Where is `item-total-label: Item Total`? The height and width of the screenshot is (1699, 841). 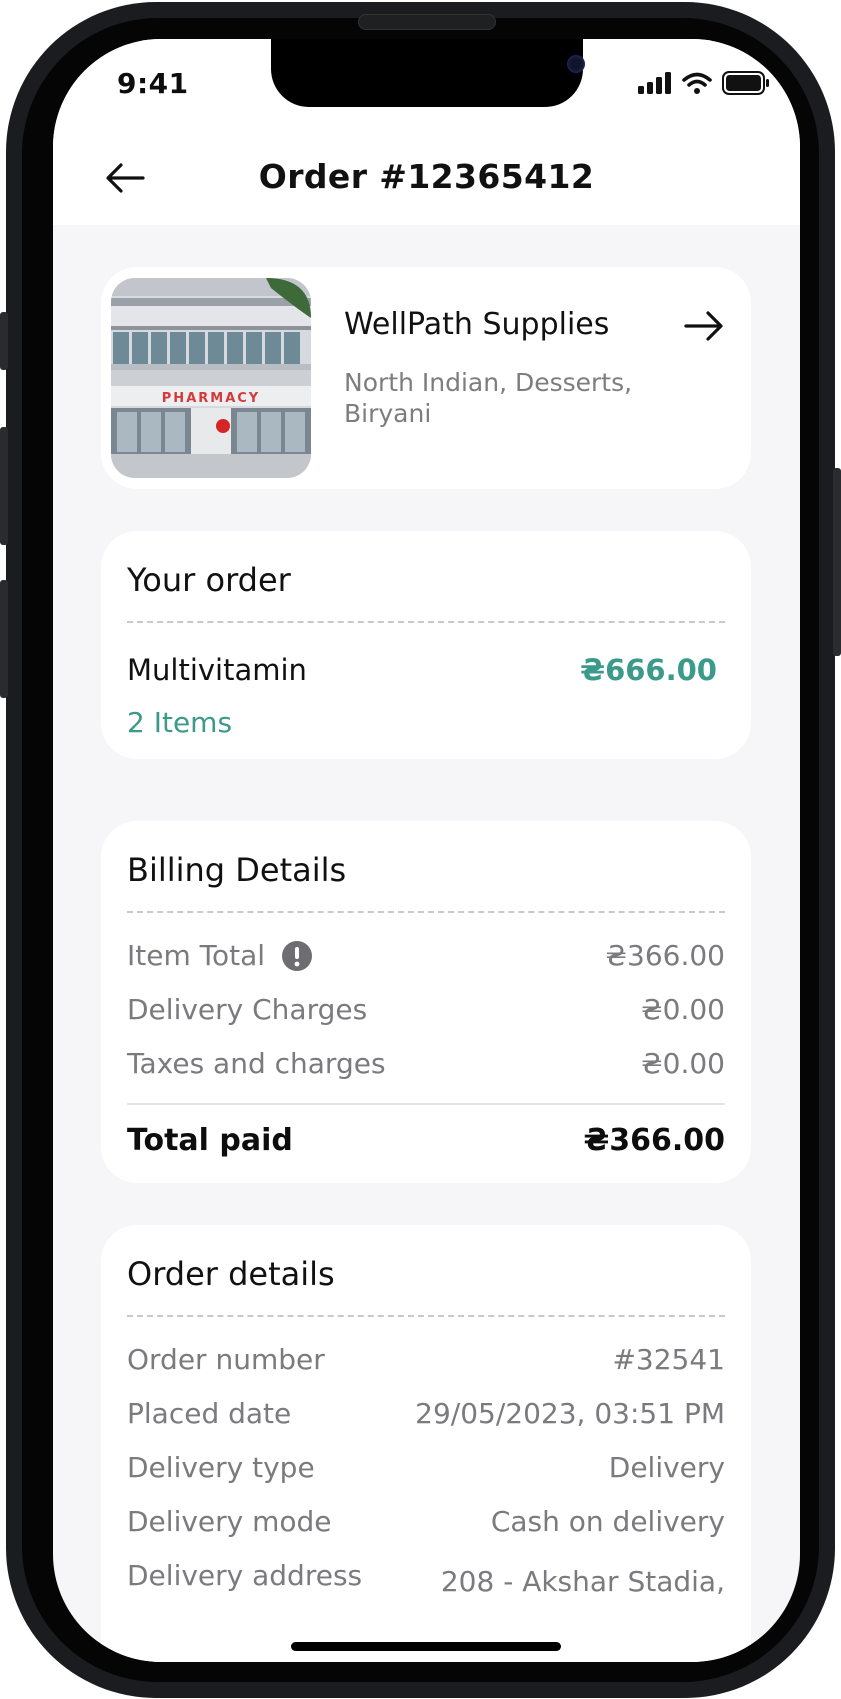 item-total-label: Item Total is located at coordinates (196, 955).